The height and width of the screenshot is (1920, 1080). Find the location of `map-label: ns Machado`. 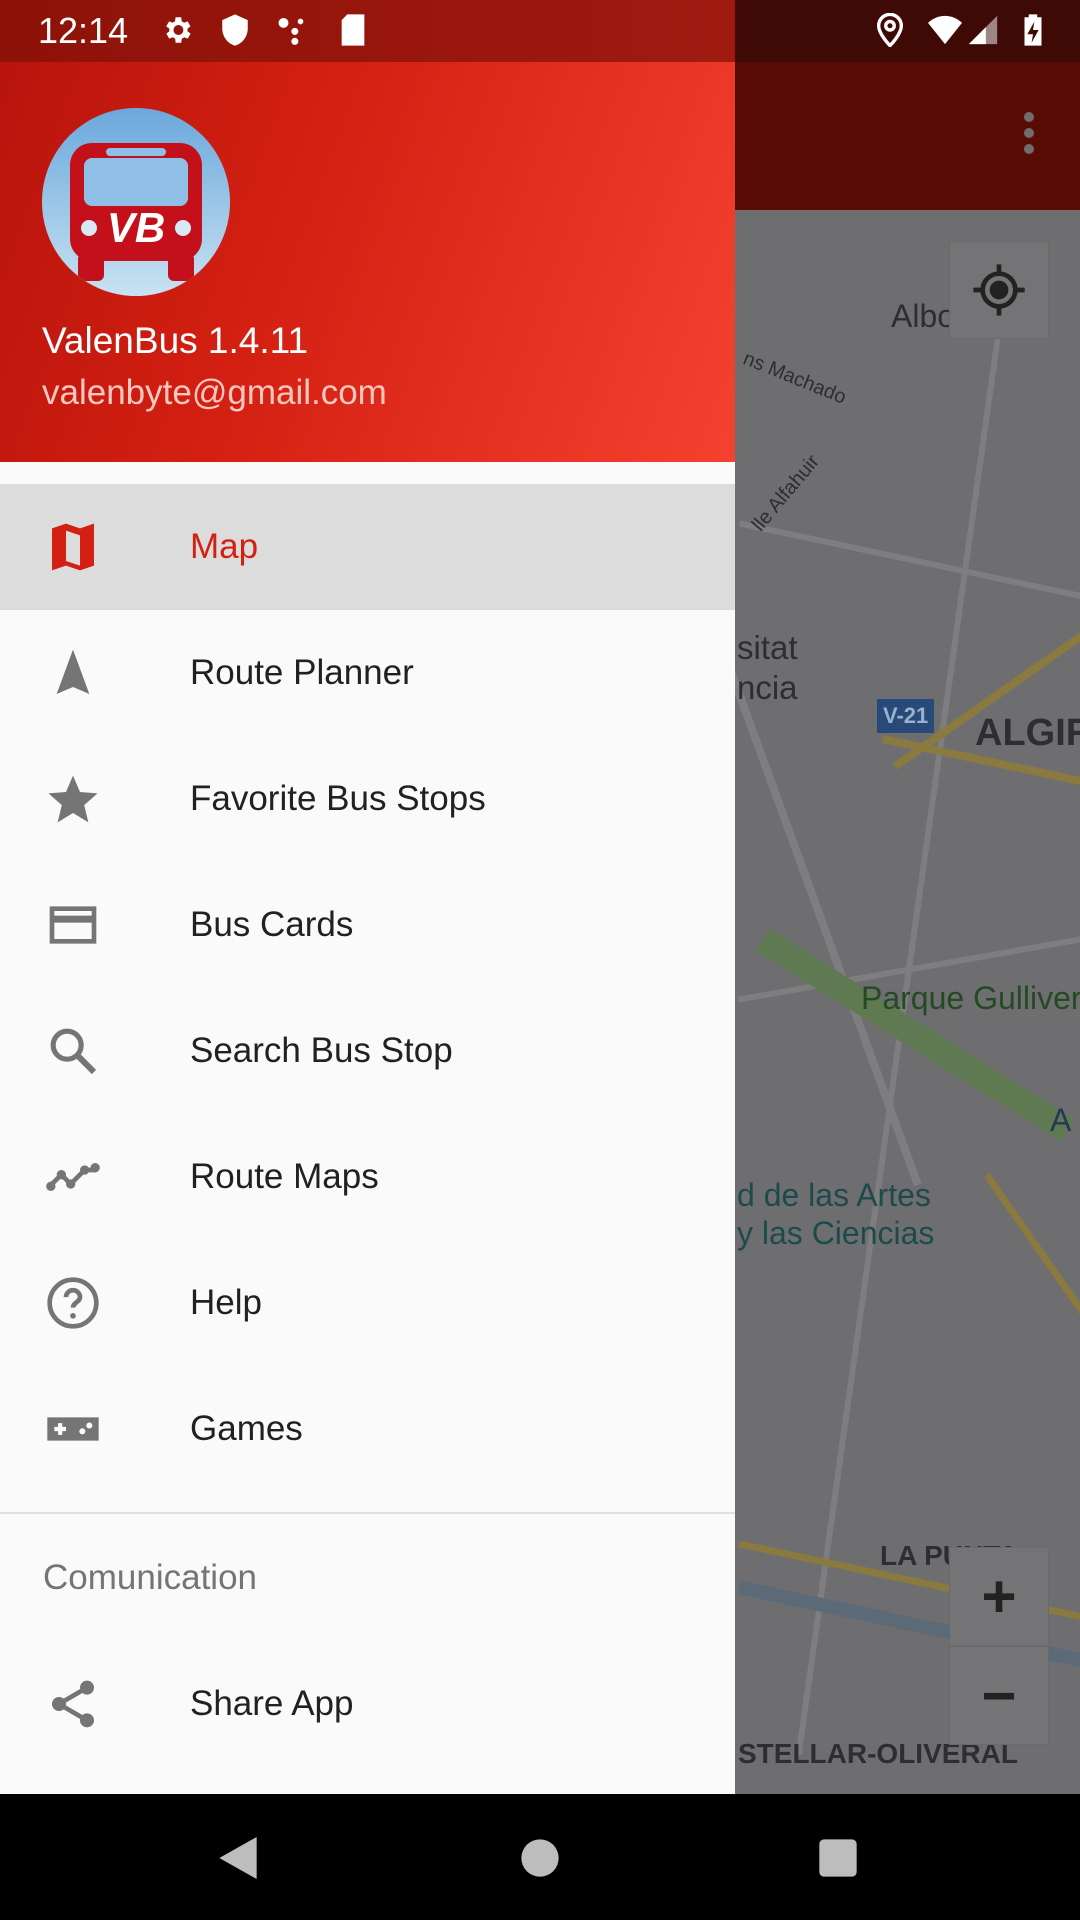

map-label: ns Machado is located at coordinates (795, 378).